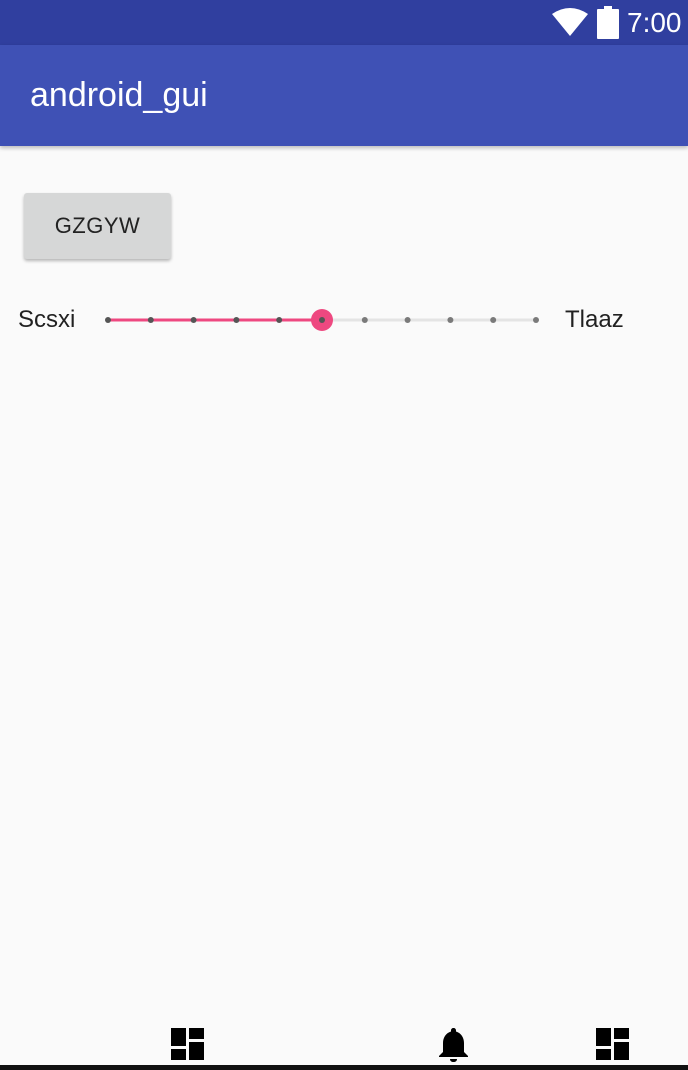 The width and height of the screenshot is (688, 1070). I want to click on nav-bar-bottom-edge, so click(344, 1067).